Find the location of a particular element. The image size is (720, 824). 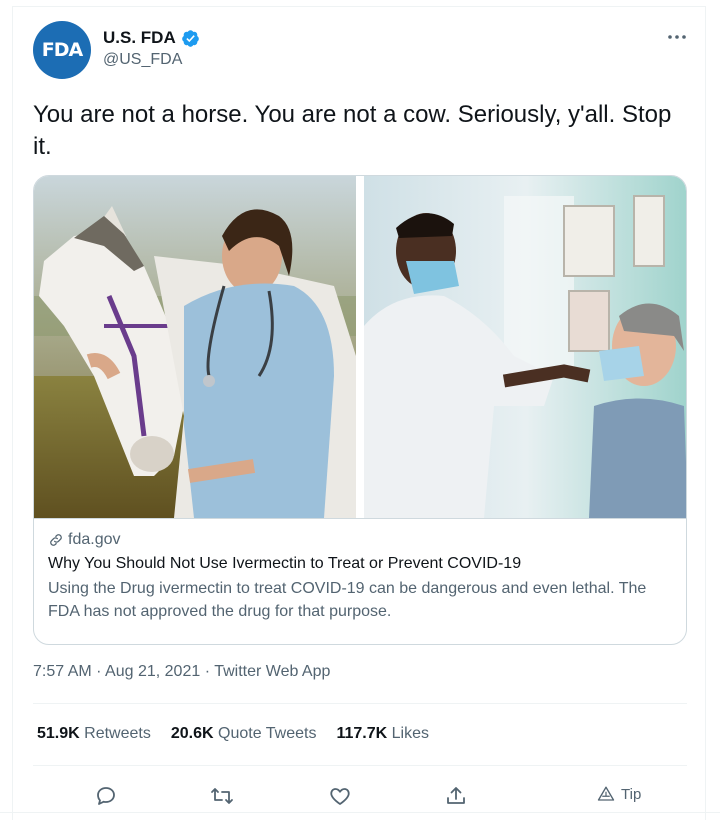

avatar-logo-text: FDA is located at coordinates (62, 50).